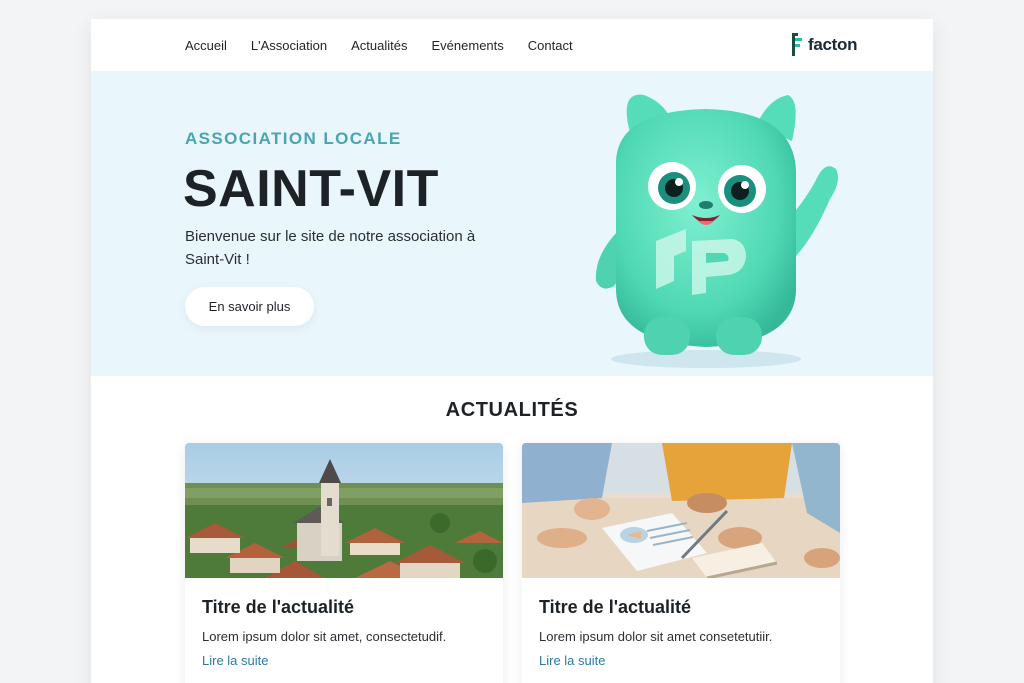 The width and height of the screenshot is (1024, 683). I want to click on hero-title: SAINT-VIT, so click(311, 189).